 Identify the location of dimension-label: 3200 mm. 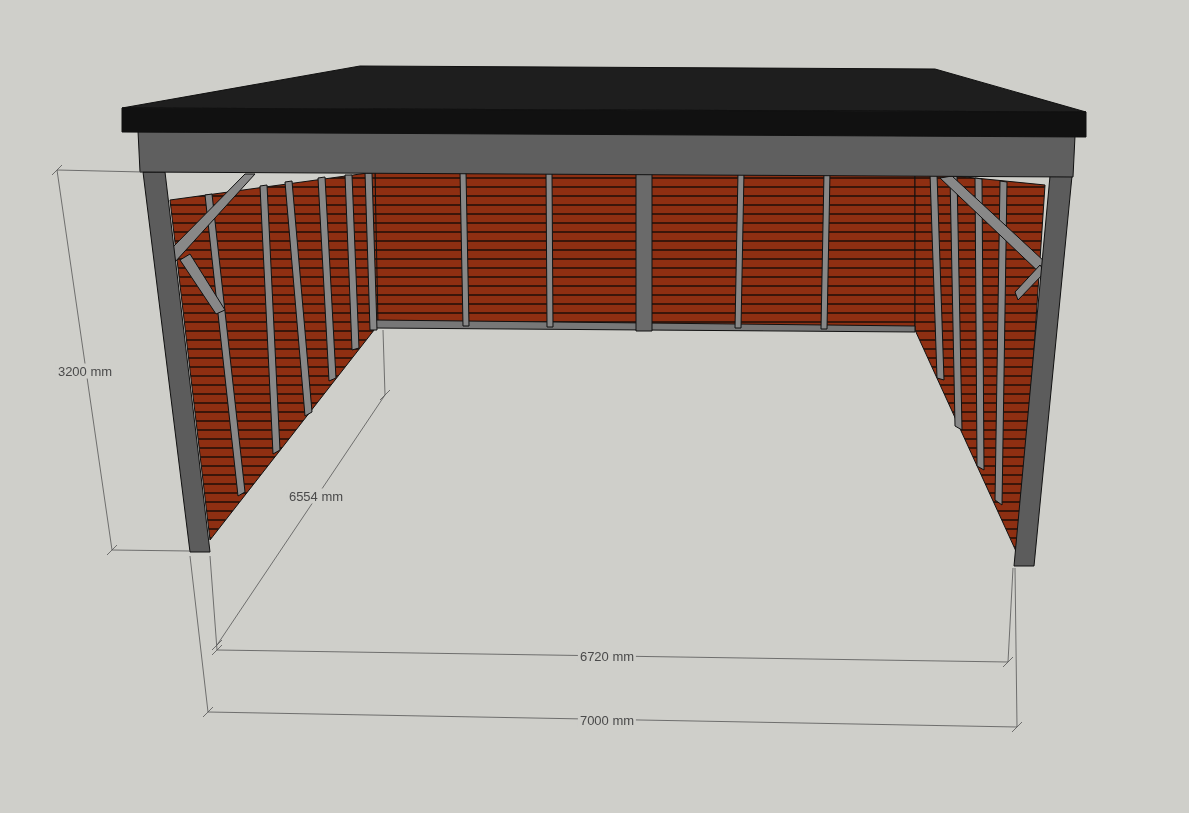
(85, 371).